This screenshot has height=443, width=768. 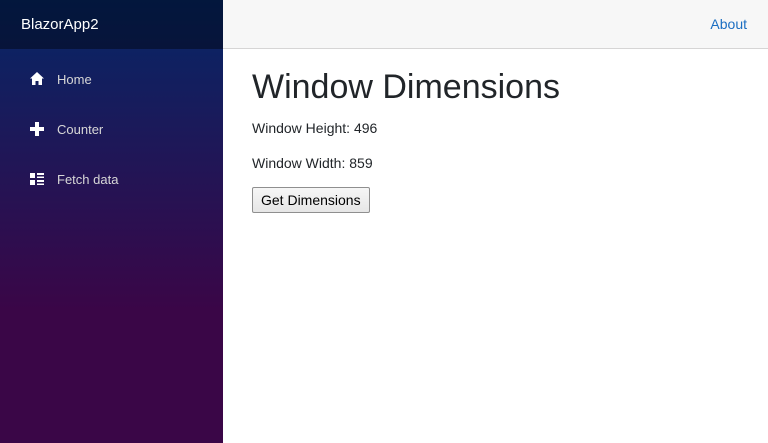 I want to click on plus-icon, so click(x=36, y=129).